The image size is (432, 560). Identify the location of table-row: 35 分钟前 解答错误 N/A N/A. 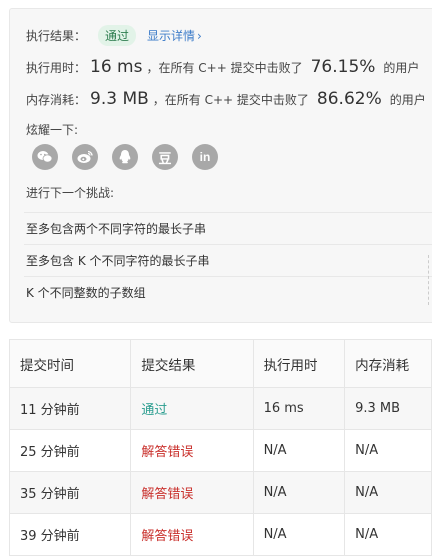
(220, 492).